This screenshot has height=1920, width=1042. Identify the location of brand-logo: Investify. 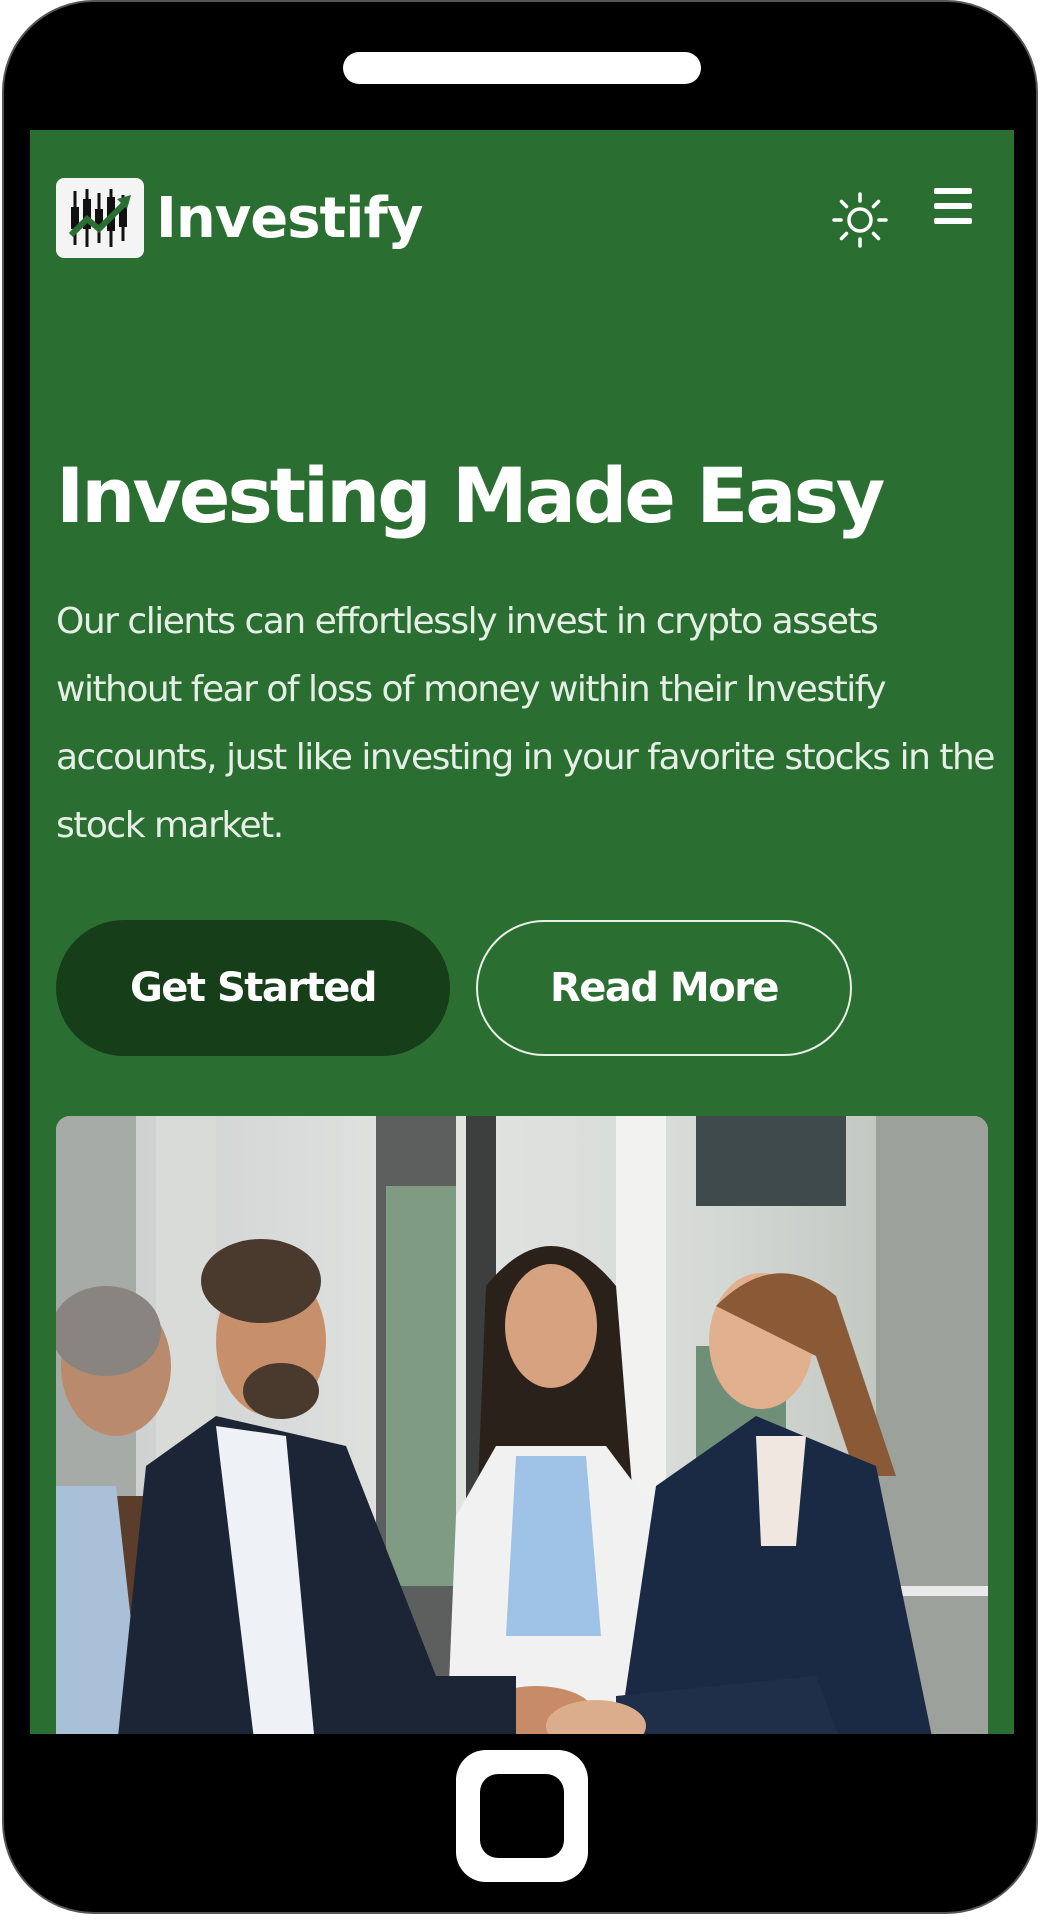
(239, 218).